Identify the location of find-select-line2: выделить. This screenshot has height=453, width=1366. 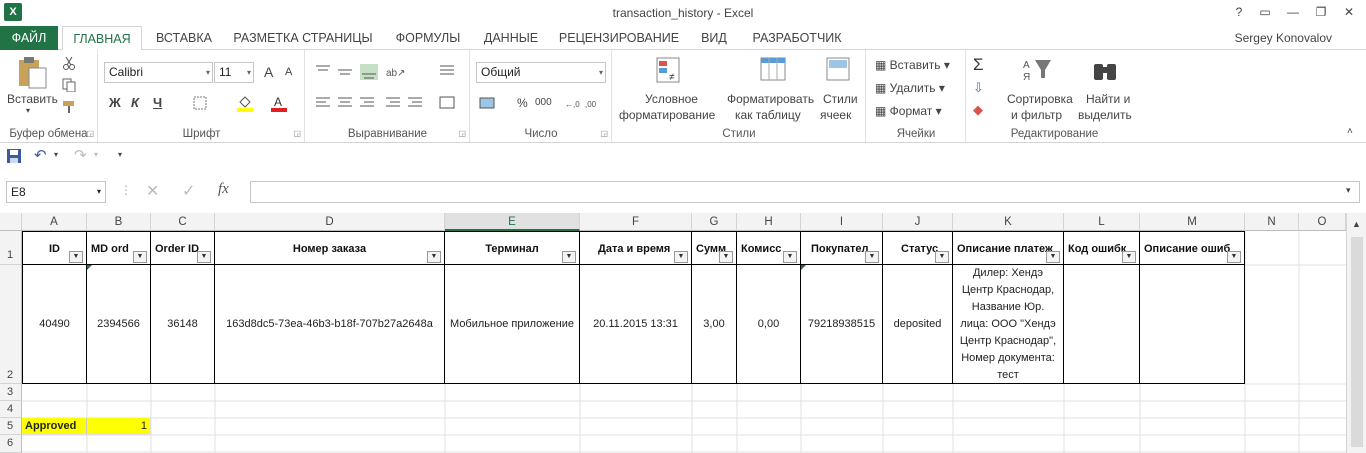
(1105, 115).